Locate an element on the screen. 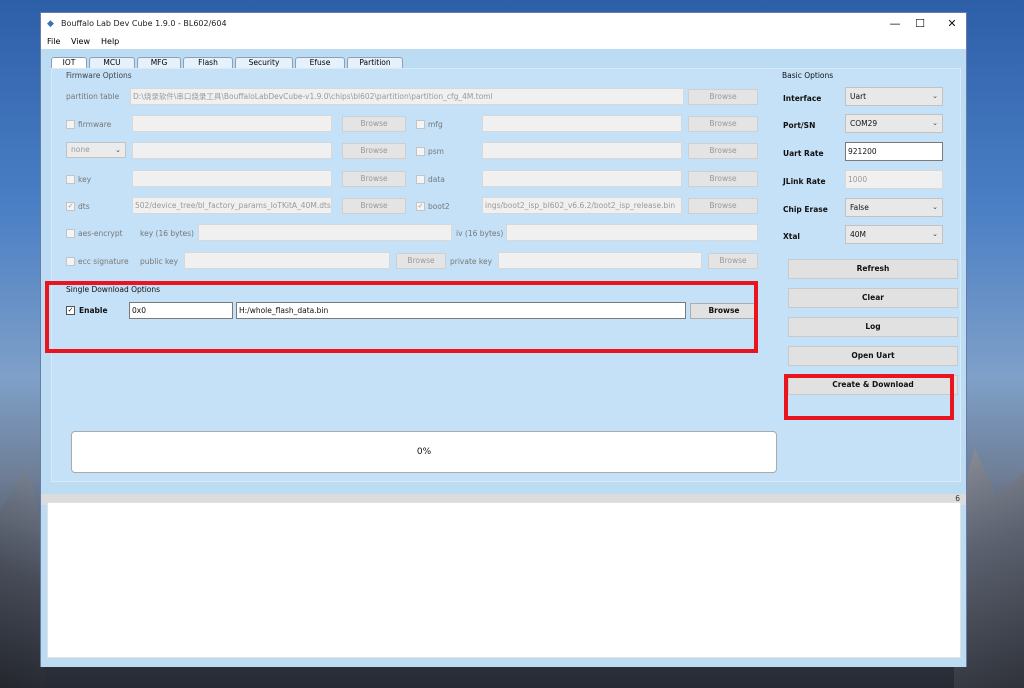 This screenshot has height=688, width=1024. private-key-field is located at coordinates (600, 260).